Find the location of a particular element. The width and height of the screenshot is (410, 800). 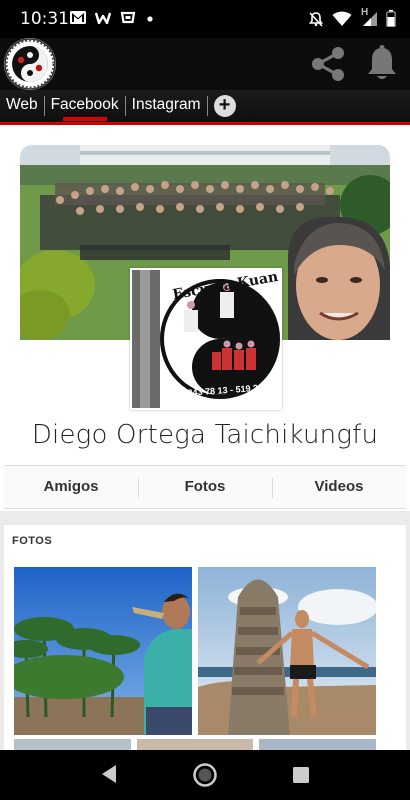

nav-videos: Videos is located at coordinates (339, 487).